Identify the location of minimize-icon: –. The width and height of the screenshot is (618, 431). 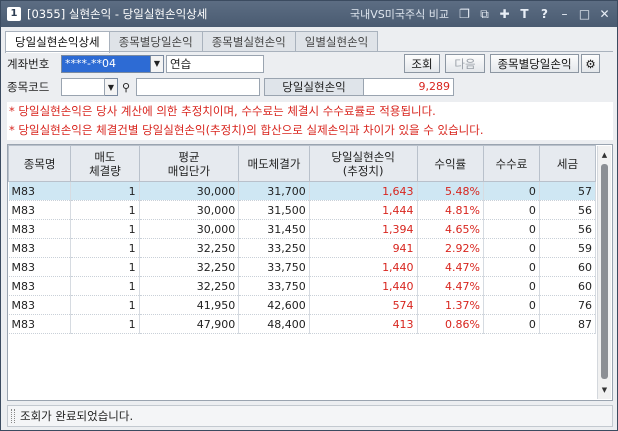
(564, 14).